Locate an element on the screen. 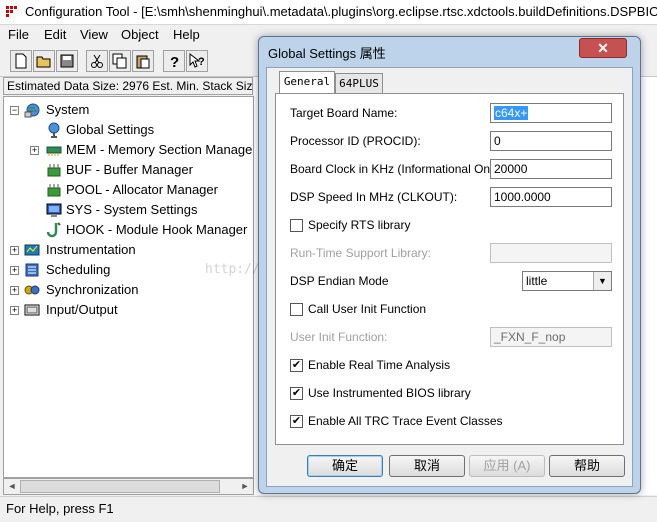 The height and width of the screenshot is (522, 657). menu-object: Object is located at coordinates (140, 34).